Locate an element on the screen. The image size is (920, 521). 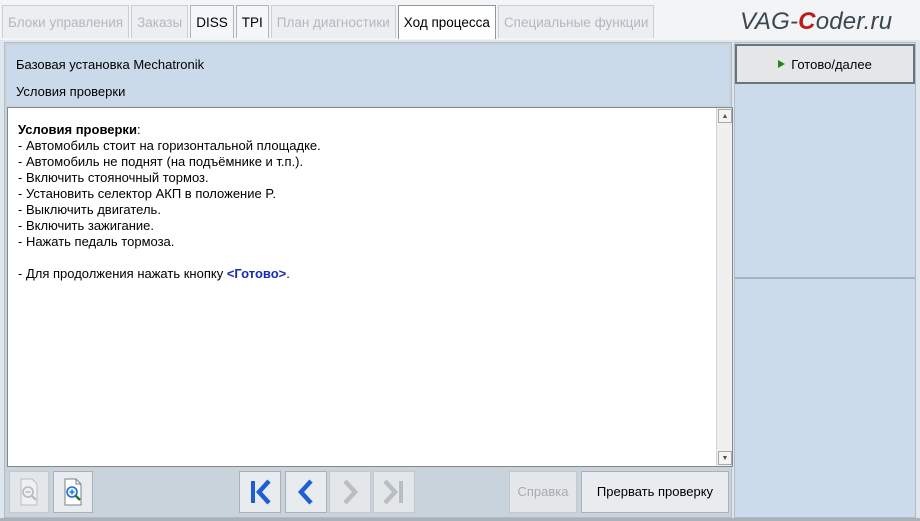
zoom-in-button is located at coordinates (73, 492).